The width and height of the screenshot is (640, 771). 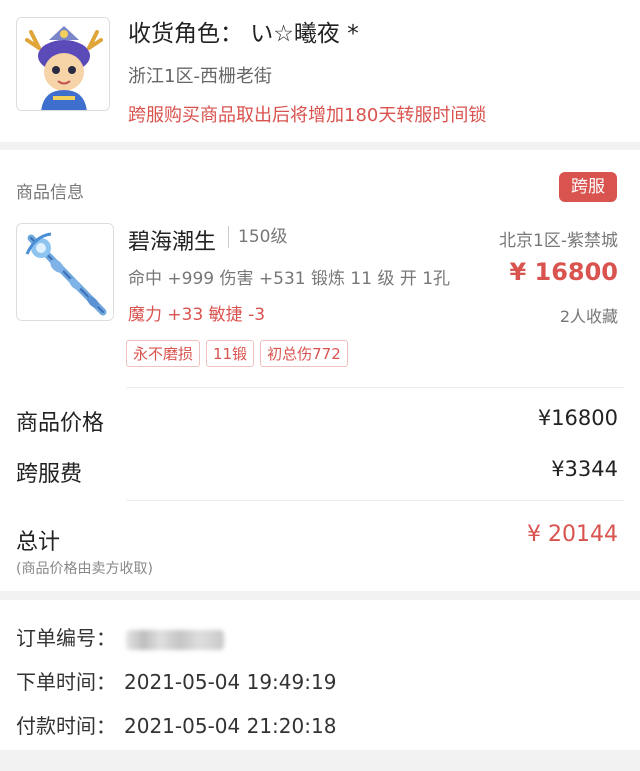 I want to click on favorite-count: 2人收藏, so click(x=588, y=316).